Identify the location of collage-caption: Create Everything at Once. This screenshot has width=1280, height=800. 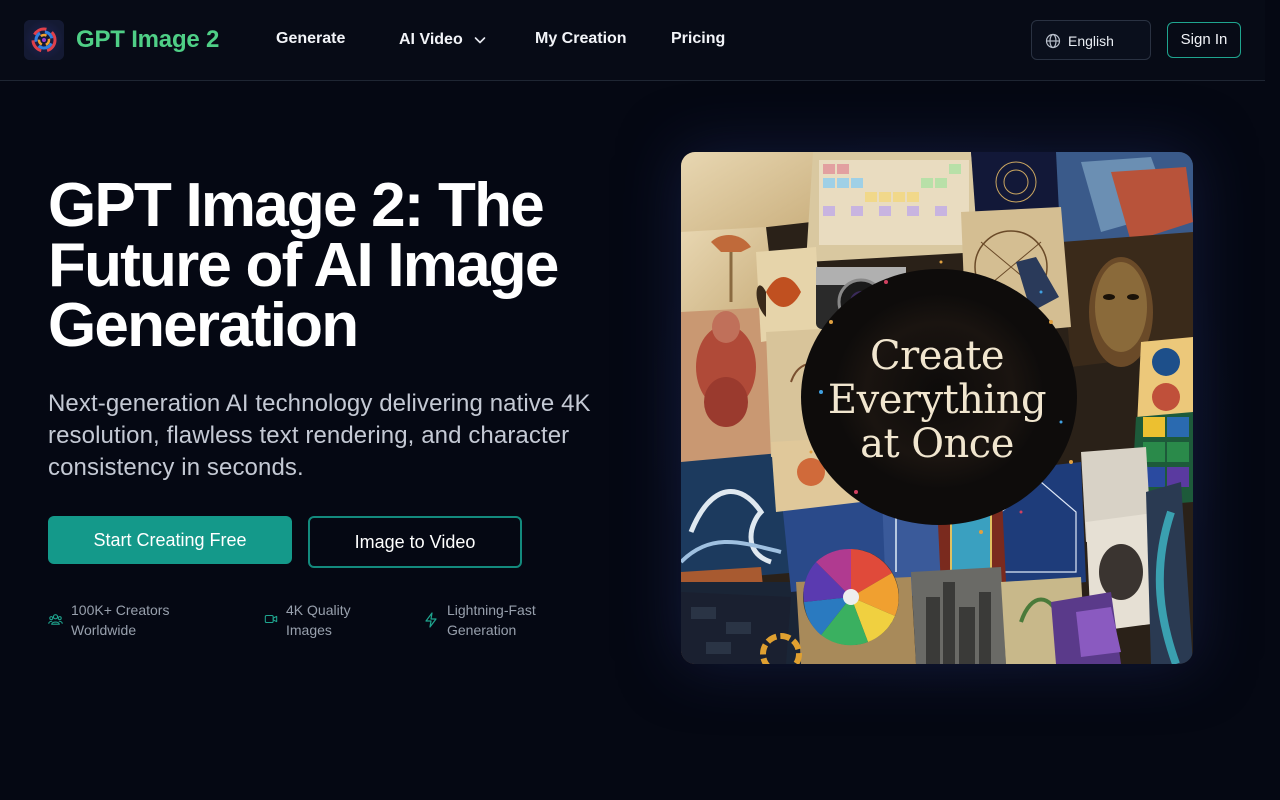
(937, 400).